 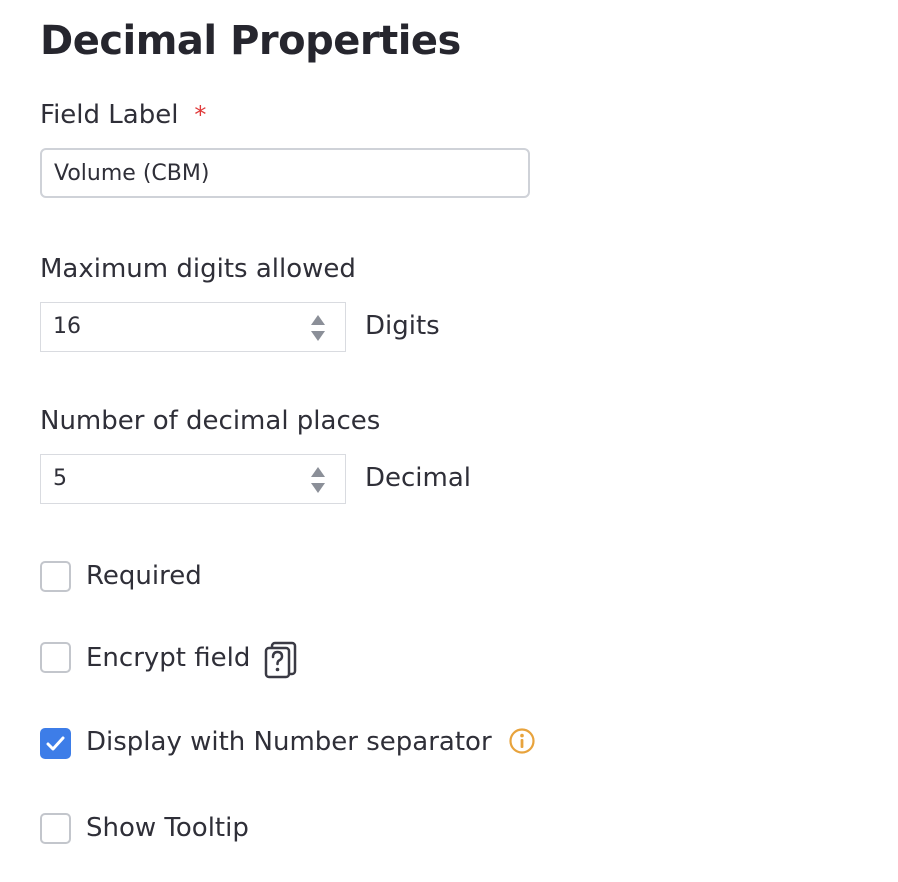 I want to click on max-digits-unit: Digits, so click(x=402, y=326).